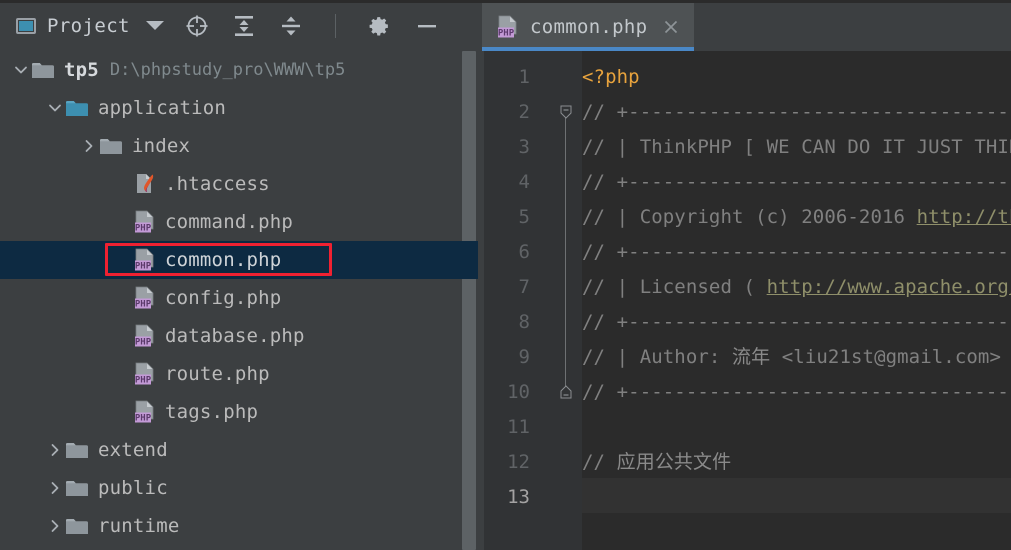 The image size is (1011, 550). I want to click on line-number: 1, so click(524, 77).